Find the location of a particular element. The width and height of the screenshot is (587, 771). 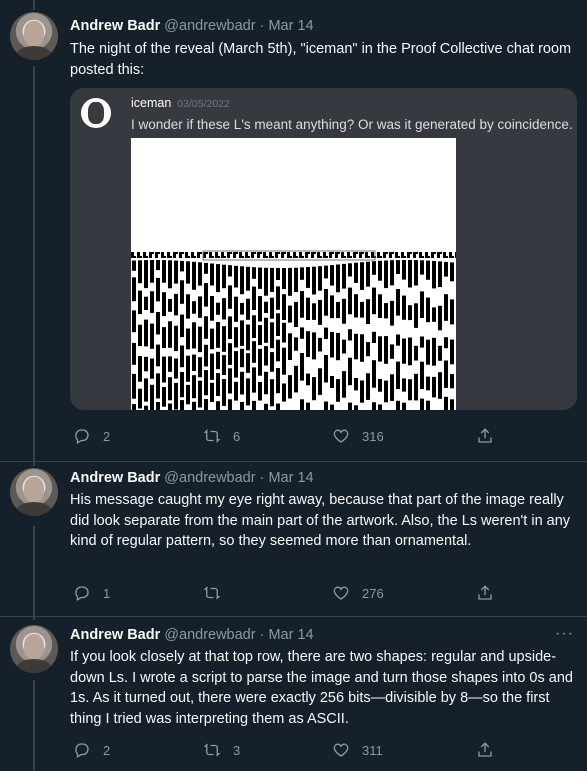

more-icon: ··· is located at coordinates (564, 634).